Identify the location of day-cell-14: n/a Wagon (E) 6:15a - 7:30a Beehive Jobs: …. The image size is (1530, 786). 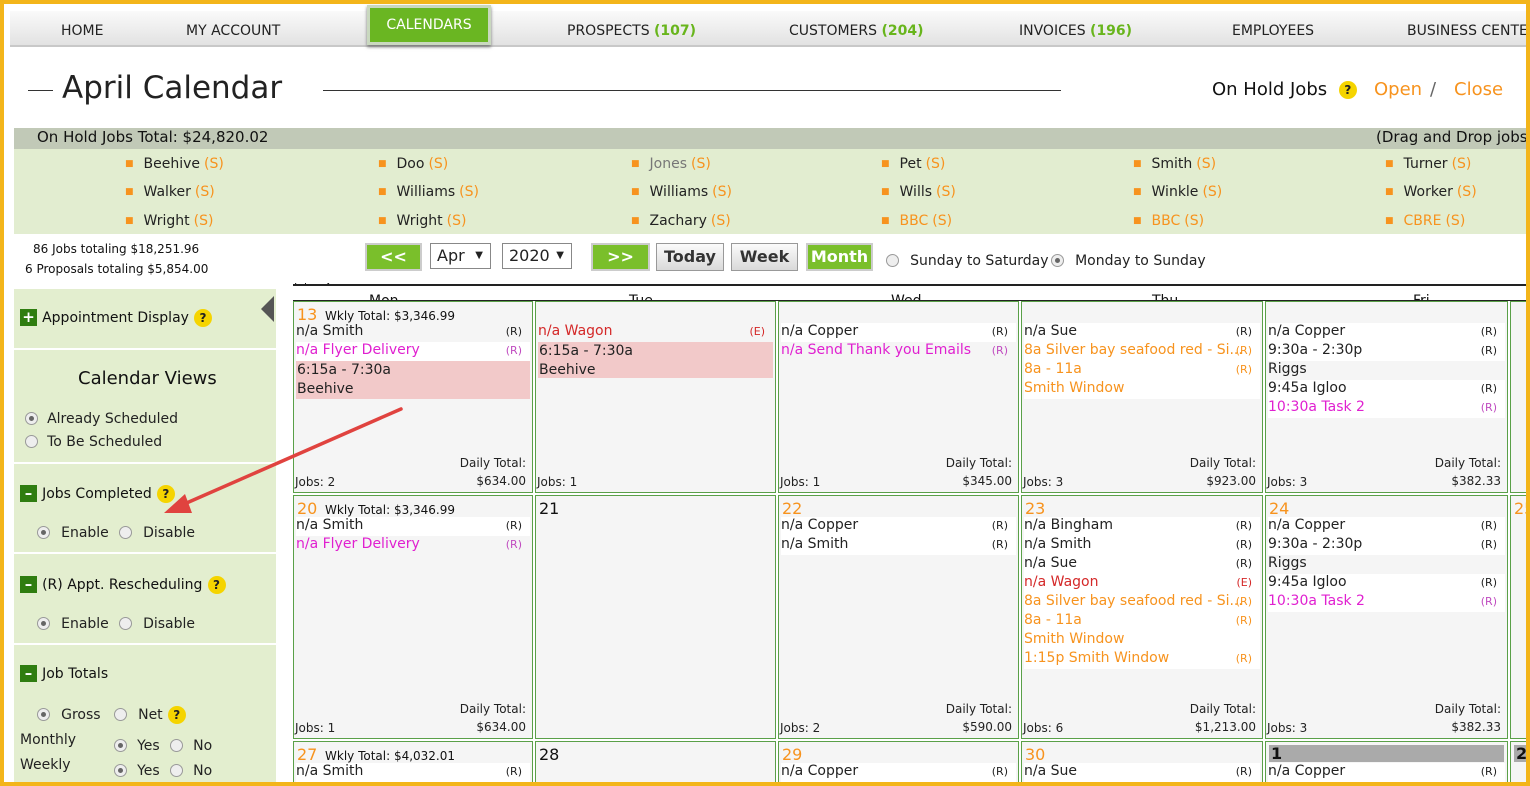
(655, 397).